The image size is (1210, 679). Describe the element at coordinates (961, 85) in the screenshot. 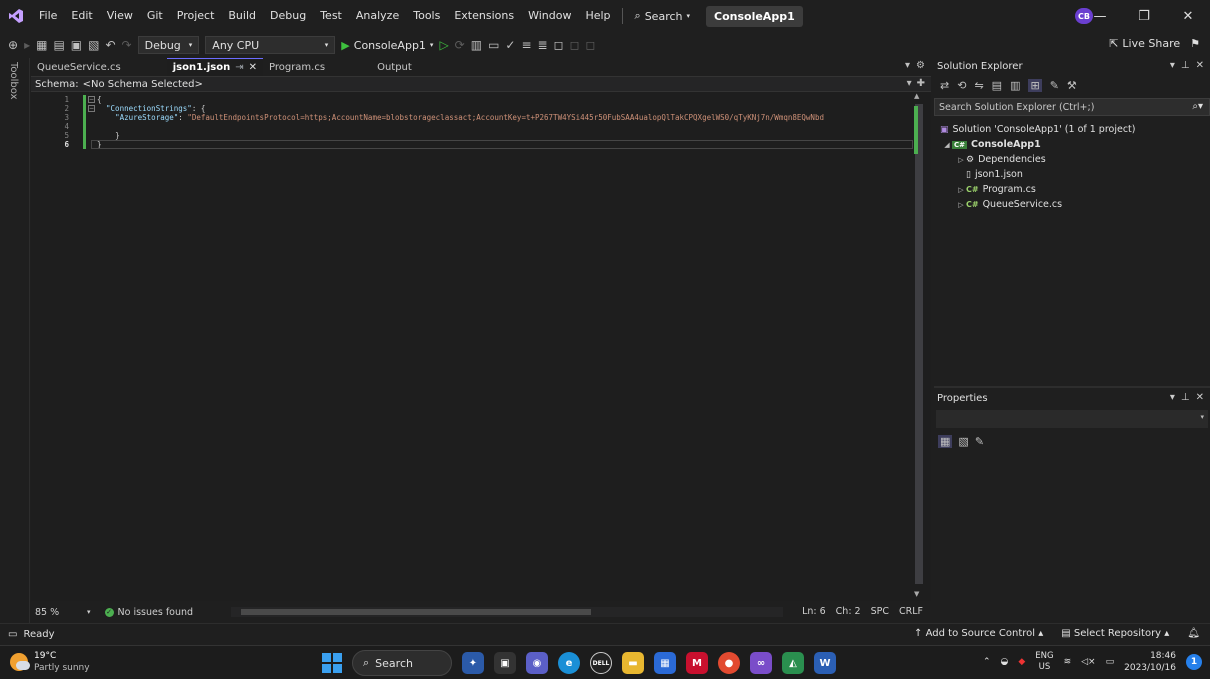

I see `history-icon: ⟲` at that location.